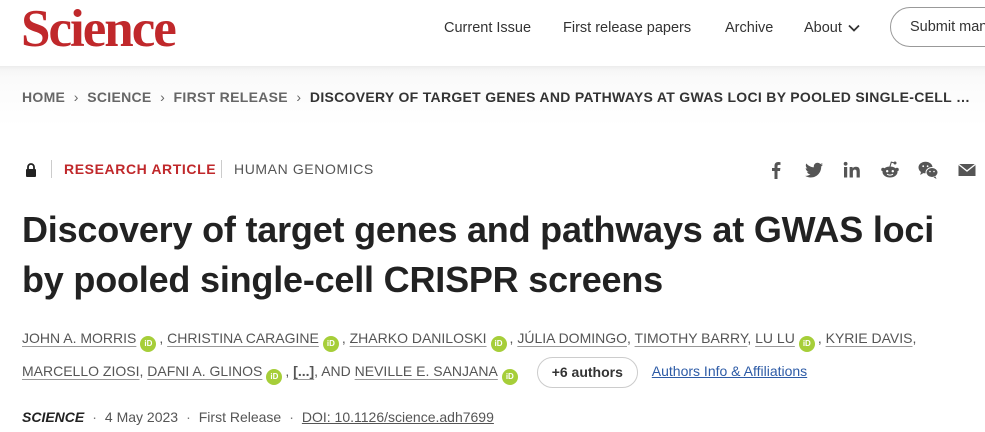  Describe the element at coordinates (304, 169) in the screenshot. I see `article-subject: HUMAN GENOMICS` at that location.